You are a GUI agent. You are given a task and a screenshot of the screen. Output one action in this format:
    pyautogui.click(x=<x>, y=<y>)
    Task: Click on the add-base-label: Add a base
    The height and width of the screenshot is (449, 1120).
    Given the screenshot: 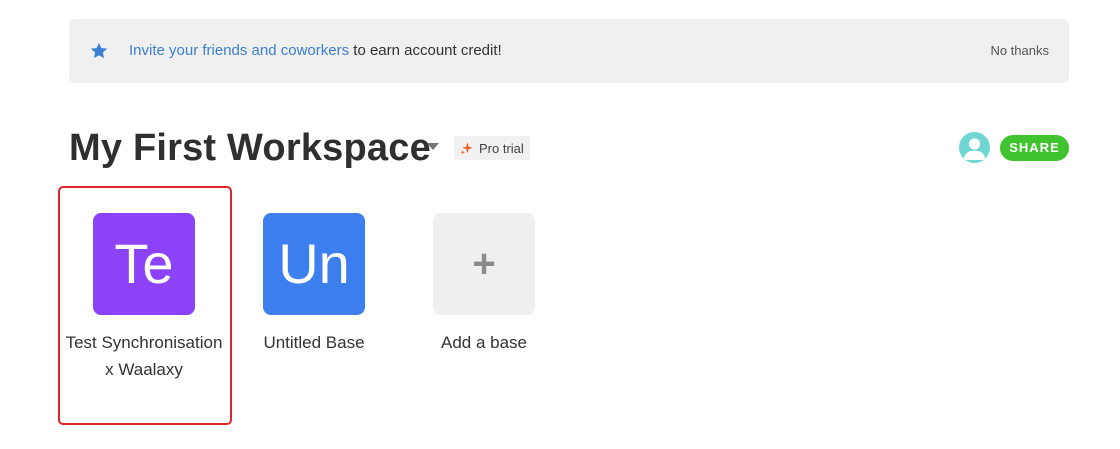 What is the action you would take?
    pyautogui.click(x=483, y=342)
    